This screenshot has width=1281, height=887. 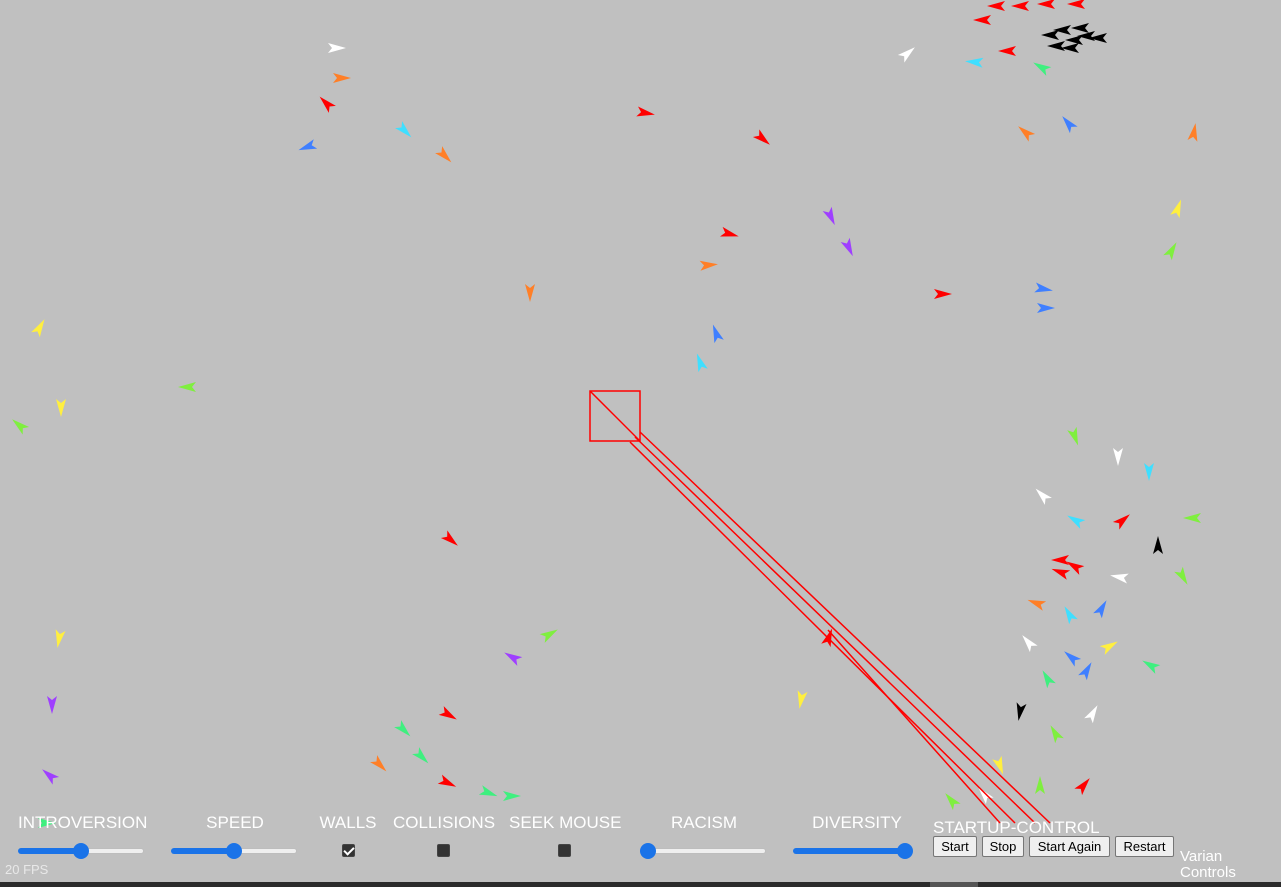 What do you see at coordinates (1069, 846) in the screenshot?
I see `start-again-button: Start Again` at bounding box center [1069, 846].